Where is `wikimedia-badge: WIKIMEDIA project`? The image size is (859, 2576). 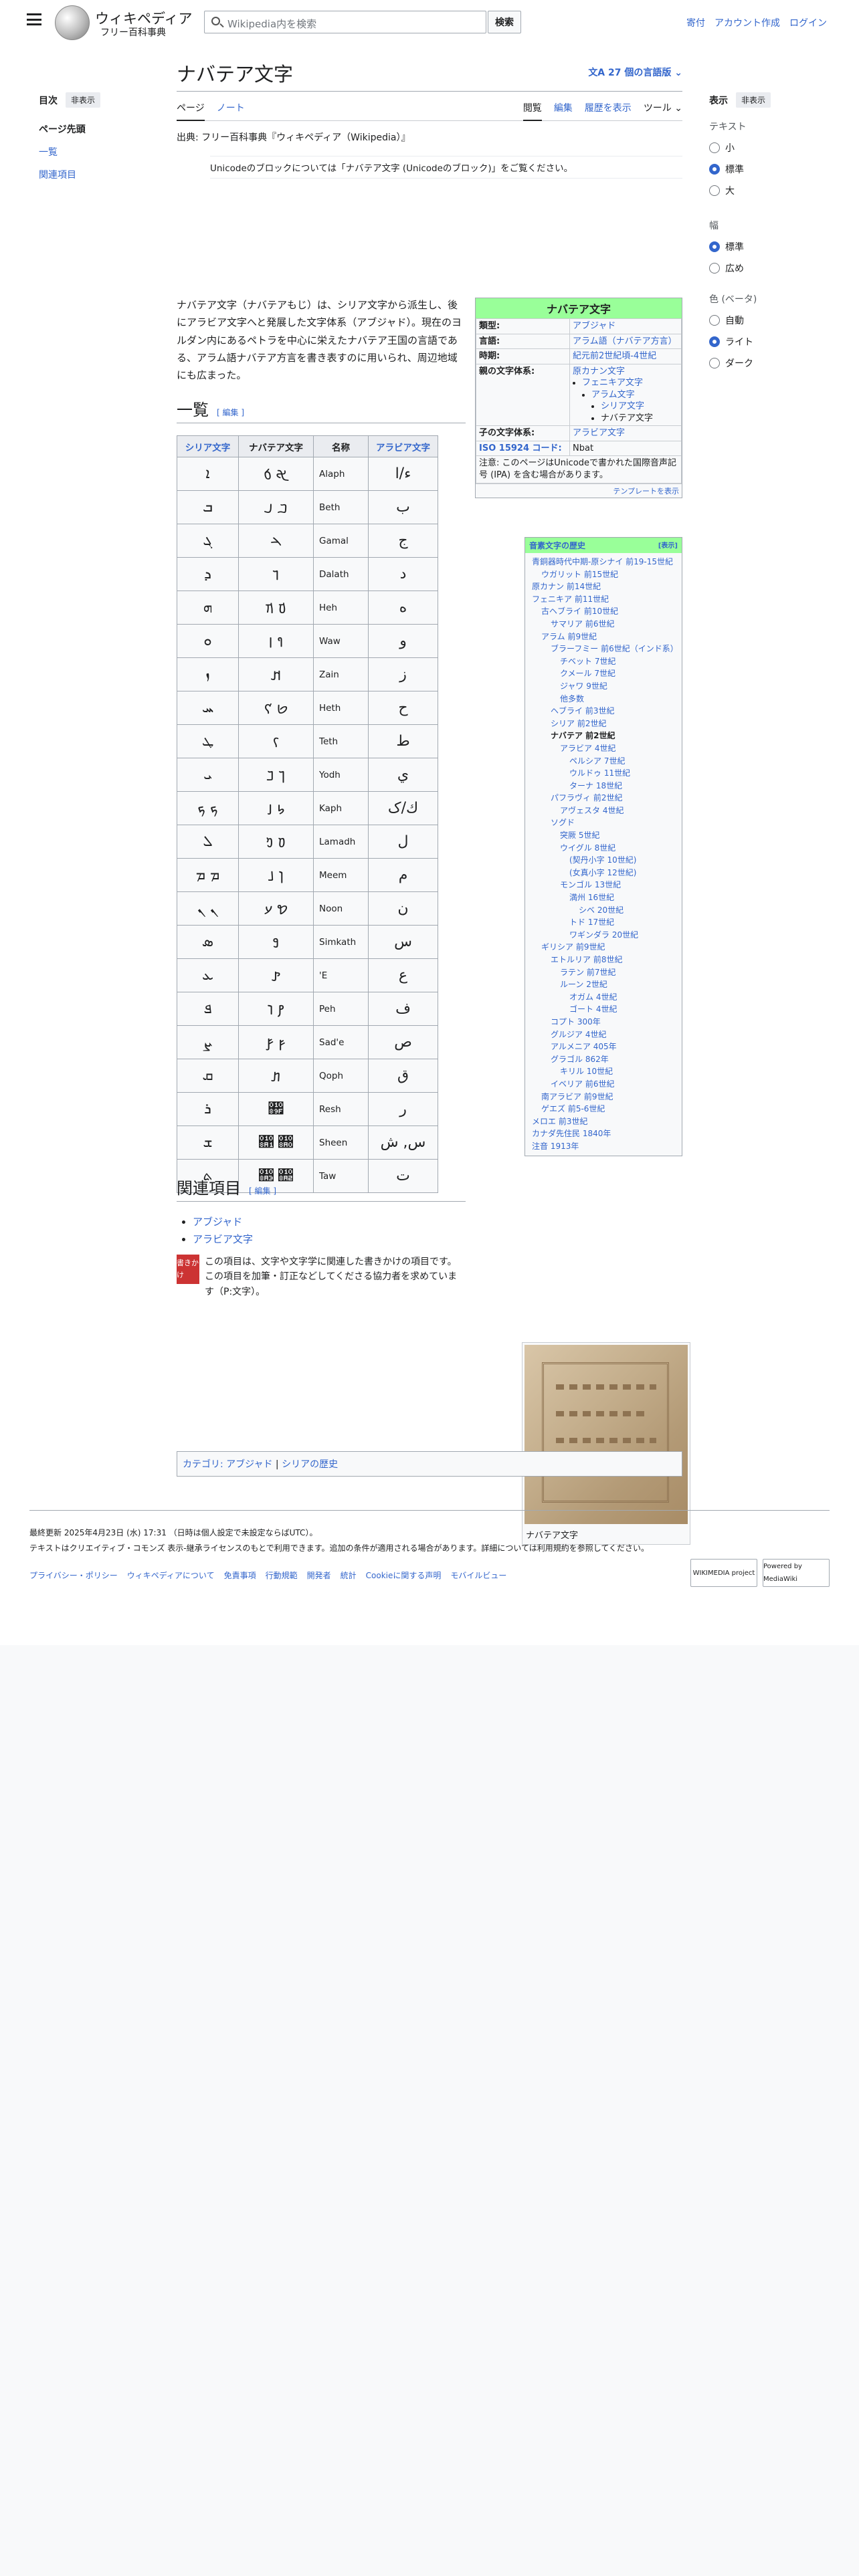 wikimedia-badge: WIKIMEDIA project is located at coordinates (723, 1573).